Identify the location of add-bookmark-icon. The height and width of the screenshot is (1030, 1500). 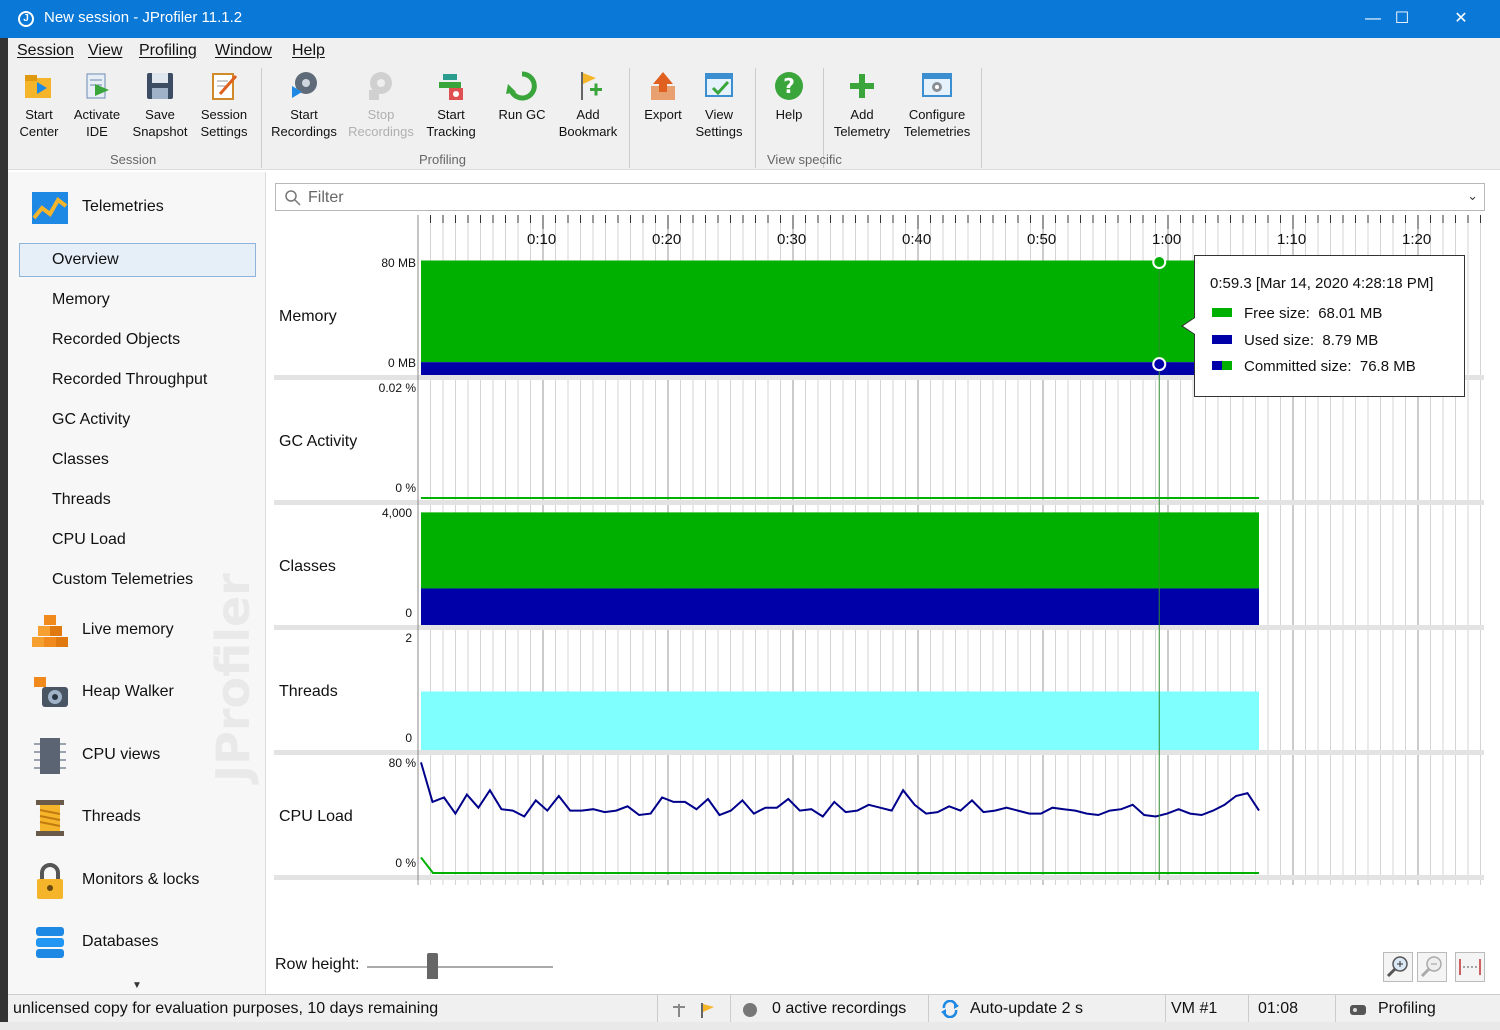
(591, 86).